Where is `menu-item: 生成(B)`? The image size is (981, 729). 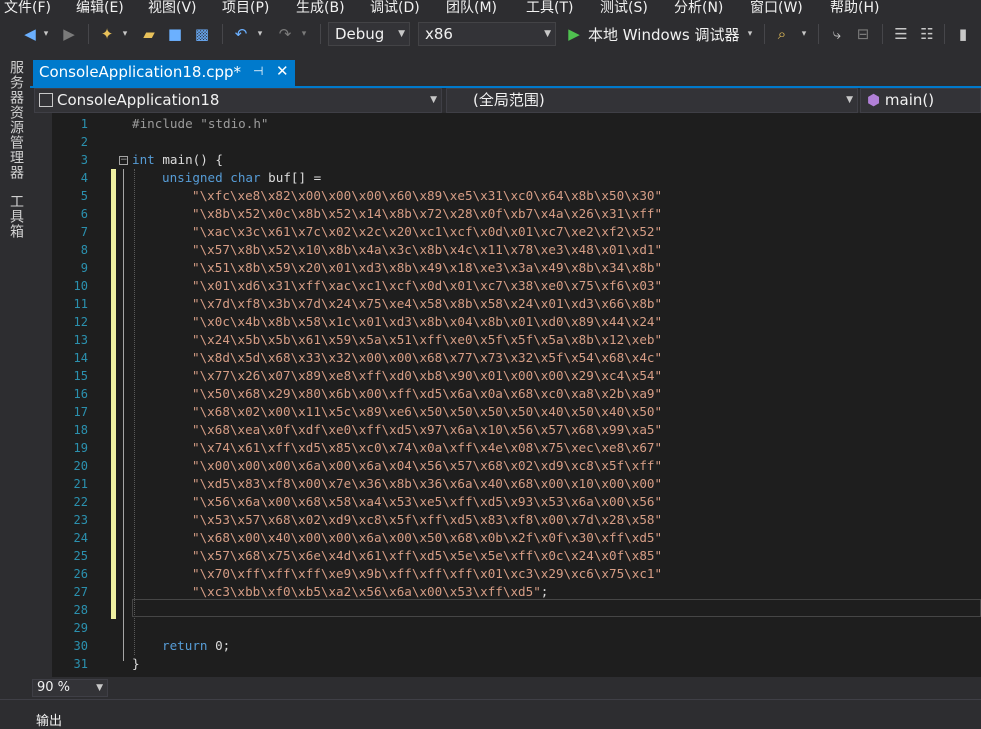
menu-item: 生成(B) is located at coordinates (320, 8).